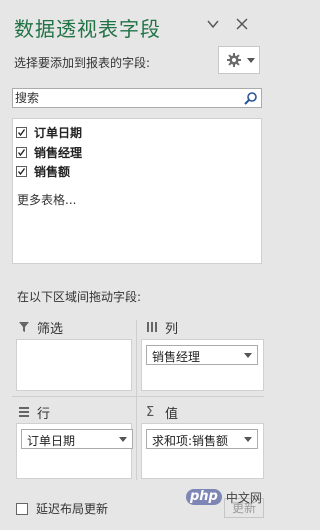 Image resolution: width=320 pixels, height=530 pixels. I want to click on columns-area: 销售经理, so click(202, 365).